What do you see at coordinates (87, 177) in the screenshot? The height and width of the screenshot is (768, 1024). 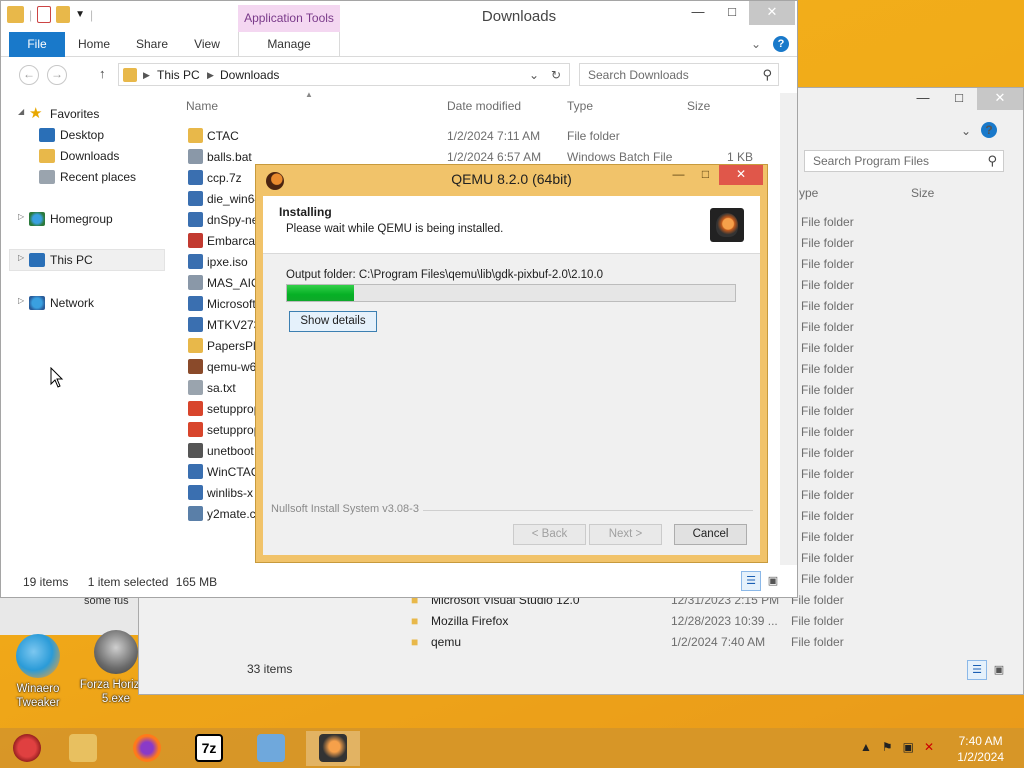 I see `nav-recent-places: Recent places` at bounding box center [87, 177].